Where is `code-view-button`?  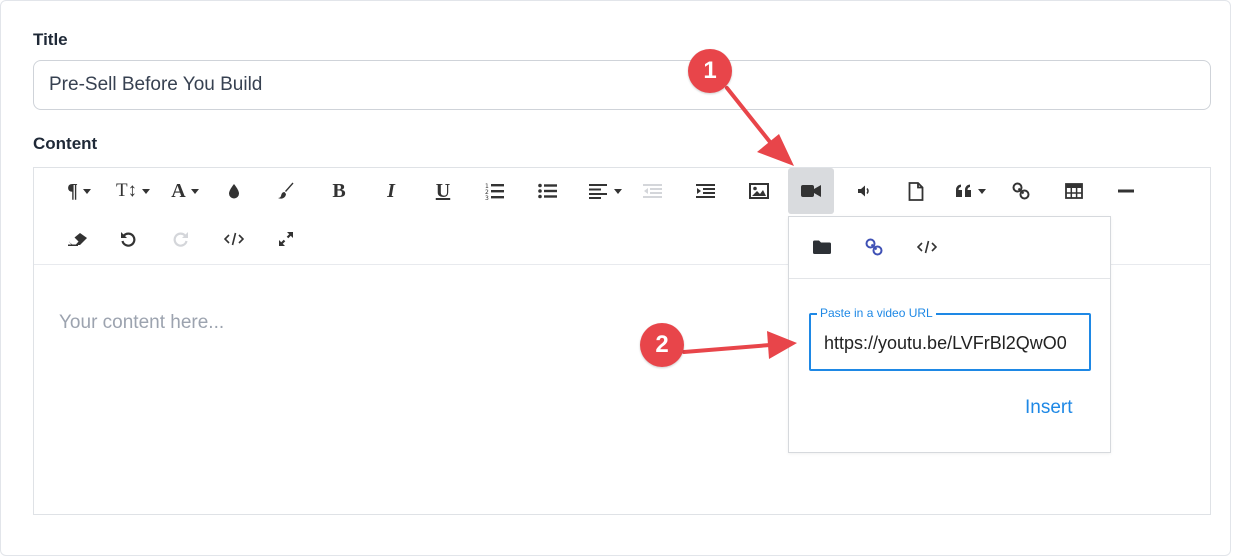 code-view-button is located at coordinates (234, 239).